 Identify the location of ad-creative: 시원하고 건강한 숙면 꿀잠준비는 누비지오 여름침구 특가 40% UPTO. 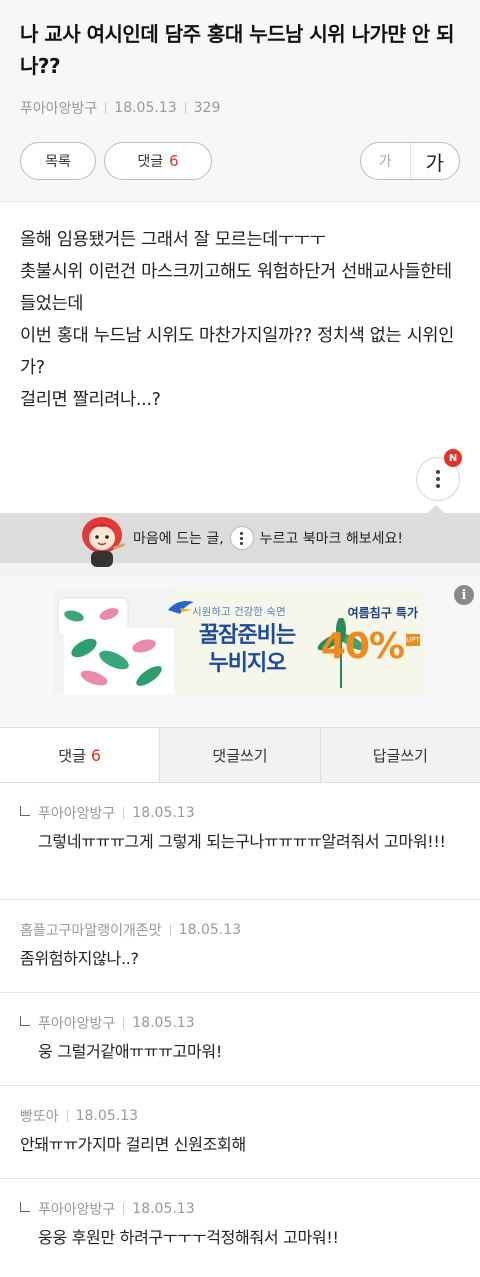
(240, 641).